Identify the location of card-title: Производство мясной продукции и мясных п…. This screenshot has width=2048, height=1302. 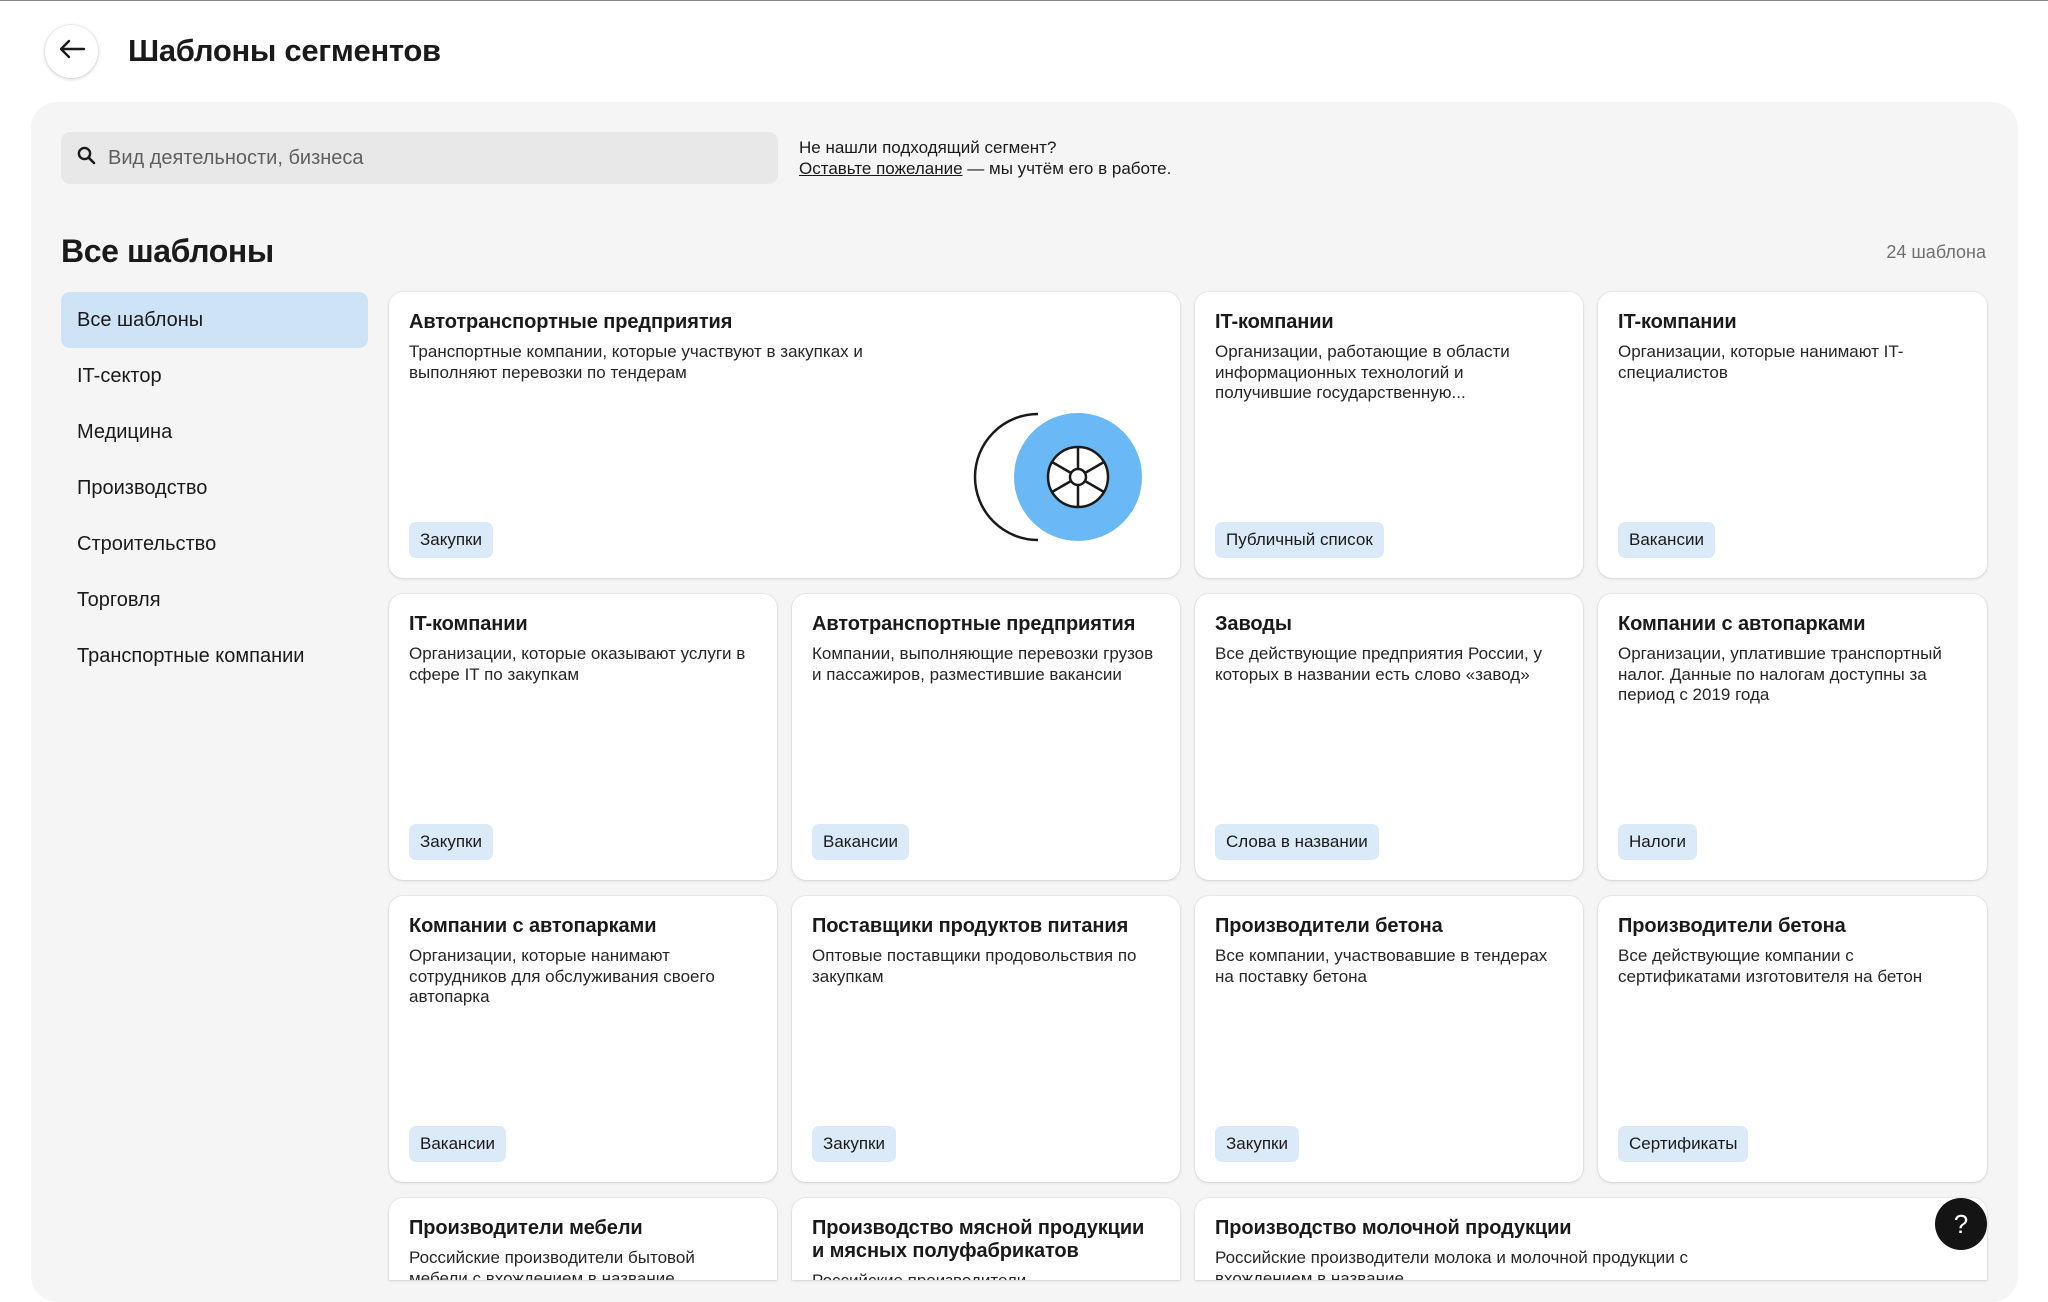
(978, 1239).